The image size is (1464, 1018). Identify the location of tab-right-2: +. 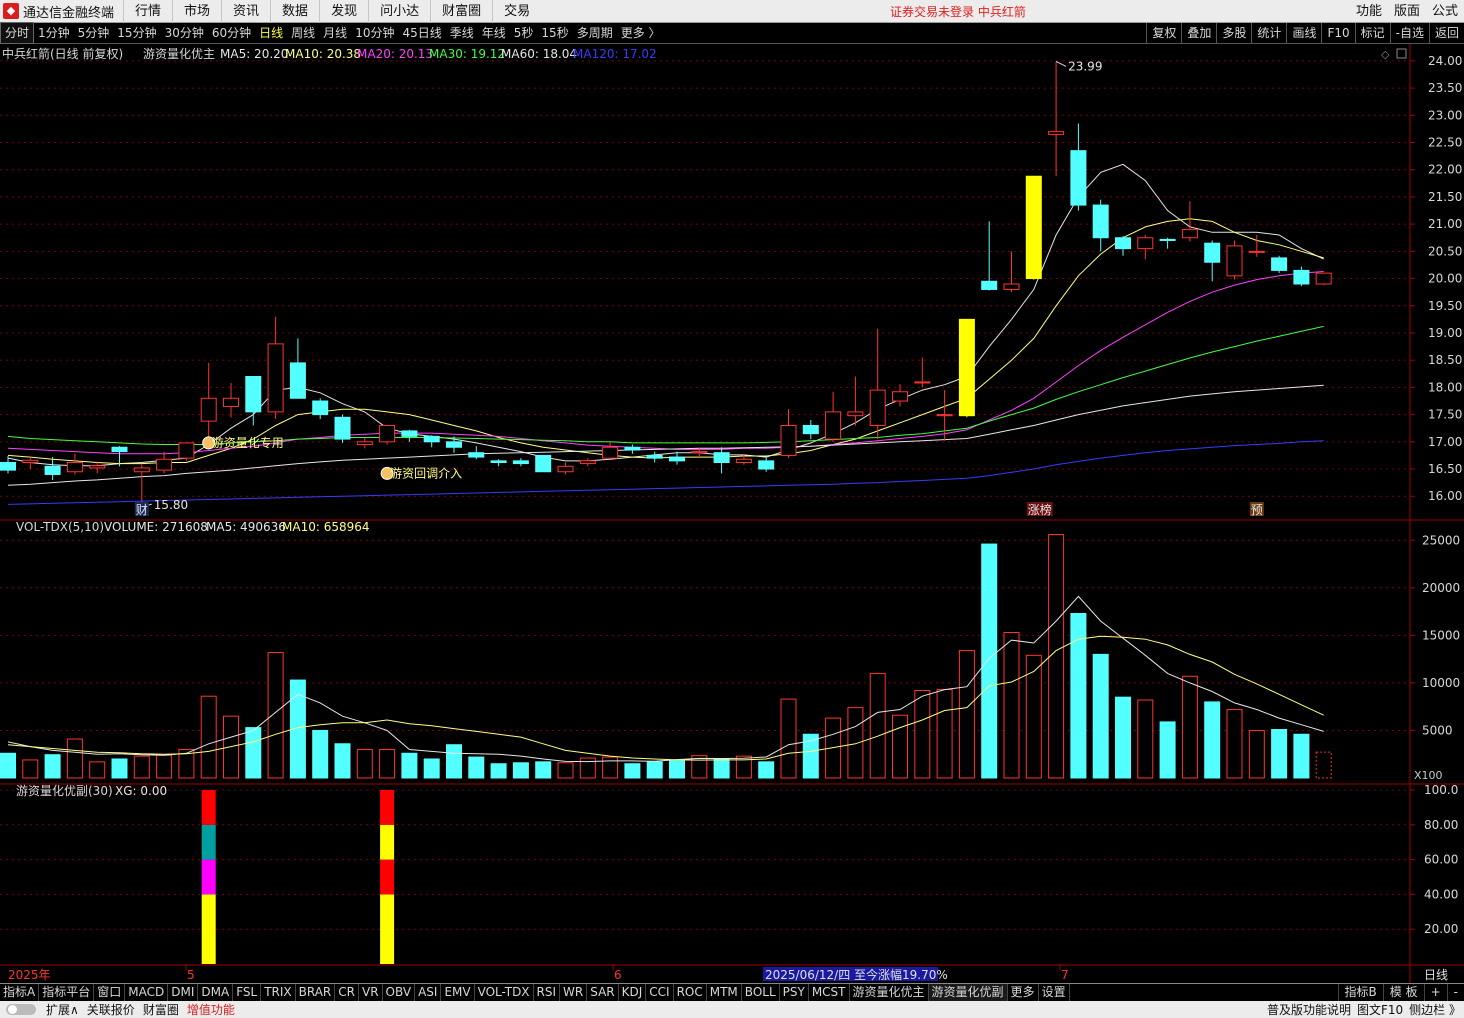
(1435, 992).